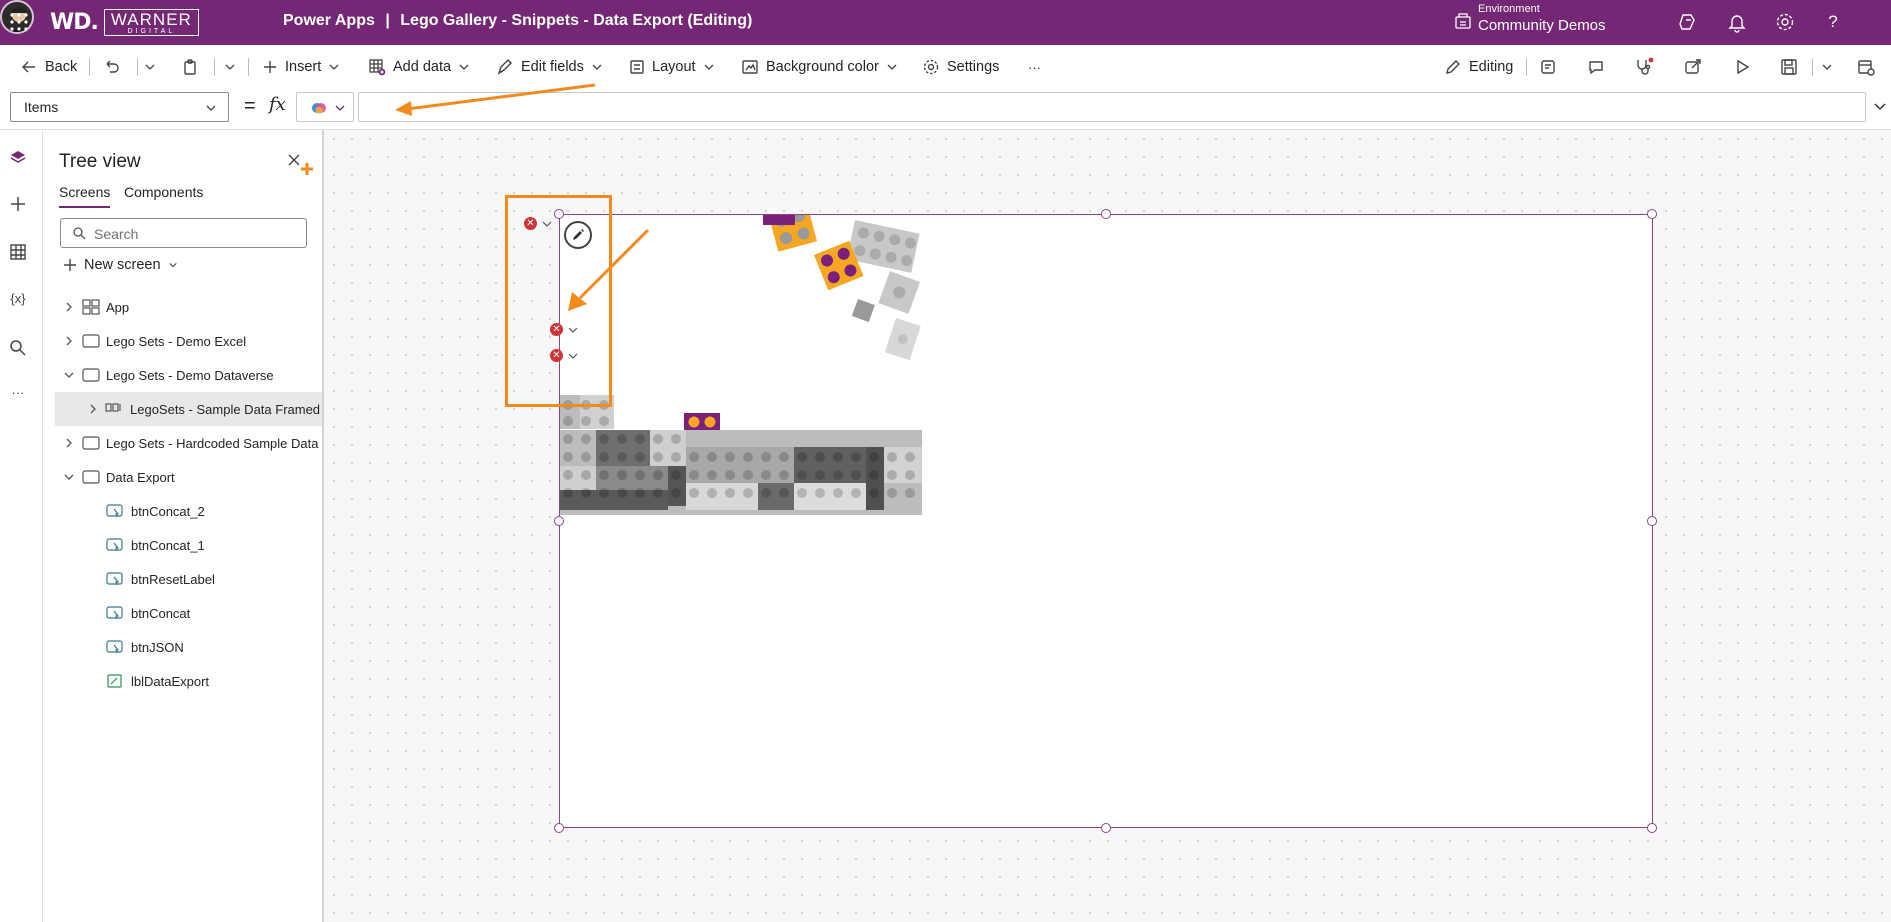 This screenshot has height=922, width=1891. I want to click on tree-item-screen: Lego Sets - Demo Dataverse, so click(190, 375).